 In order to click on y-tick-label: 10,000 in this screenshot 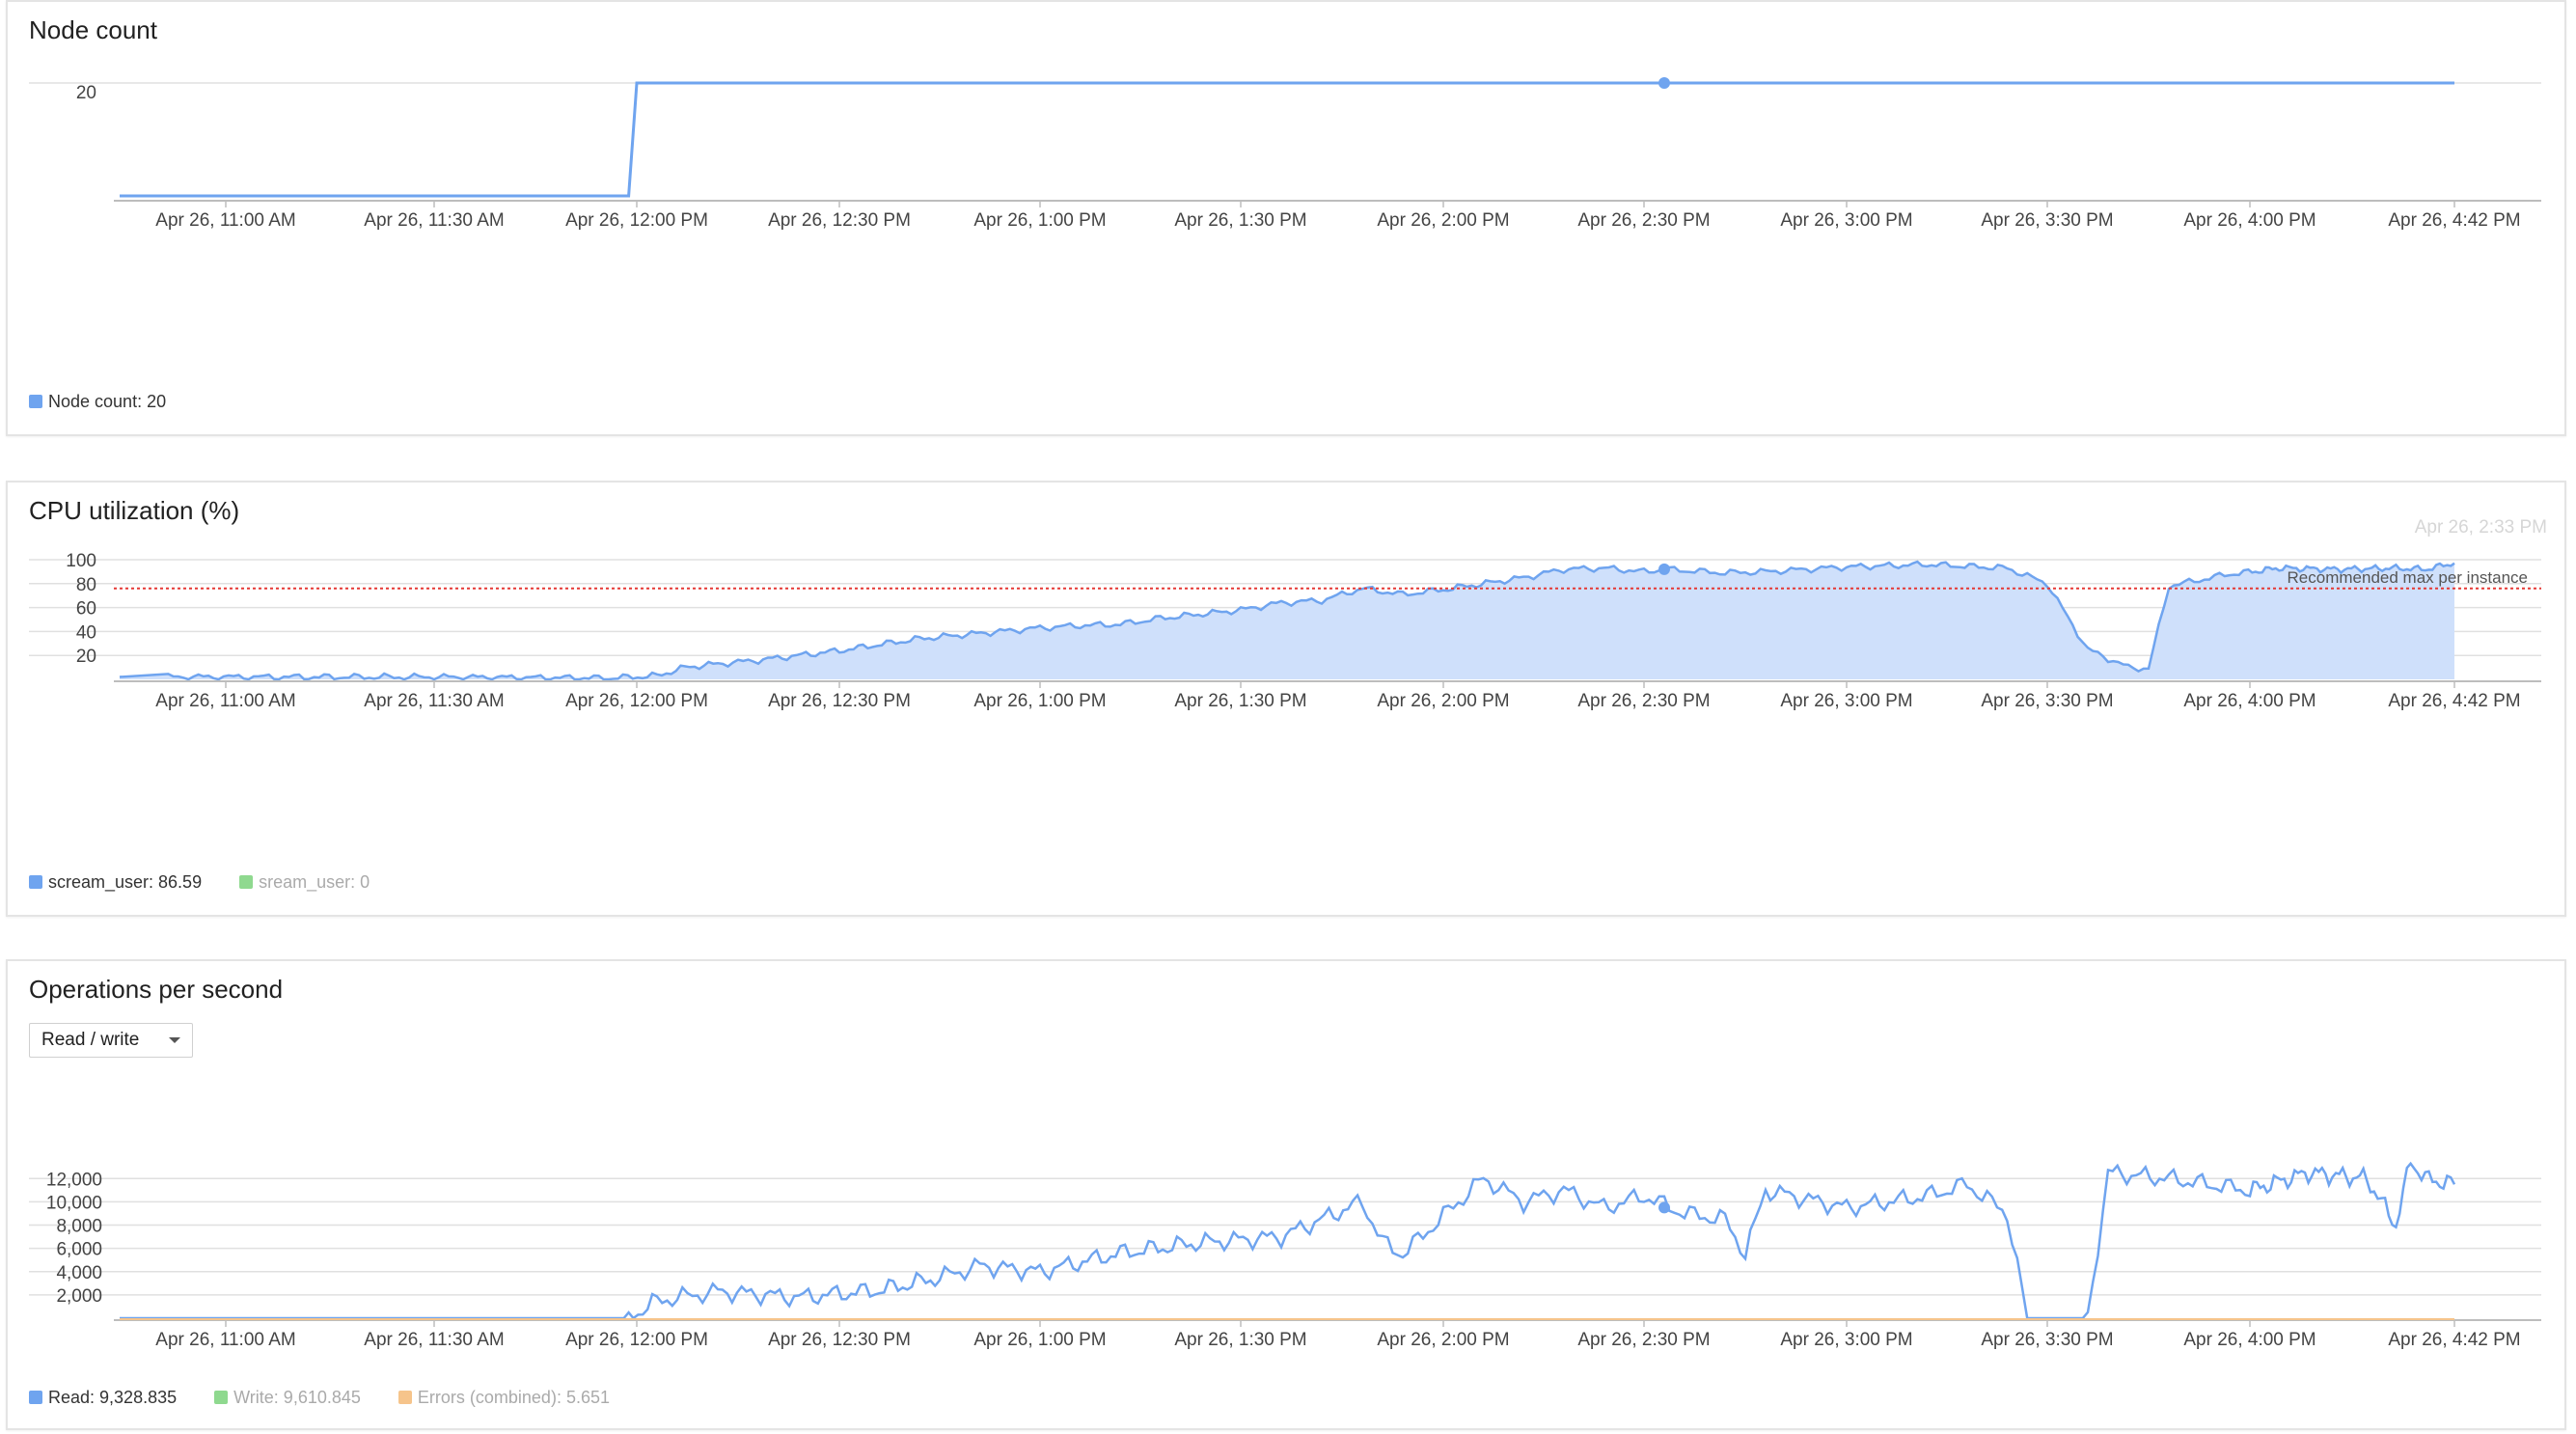, I will do `click(74, 1203)`.